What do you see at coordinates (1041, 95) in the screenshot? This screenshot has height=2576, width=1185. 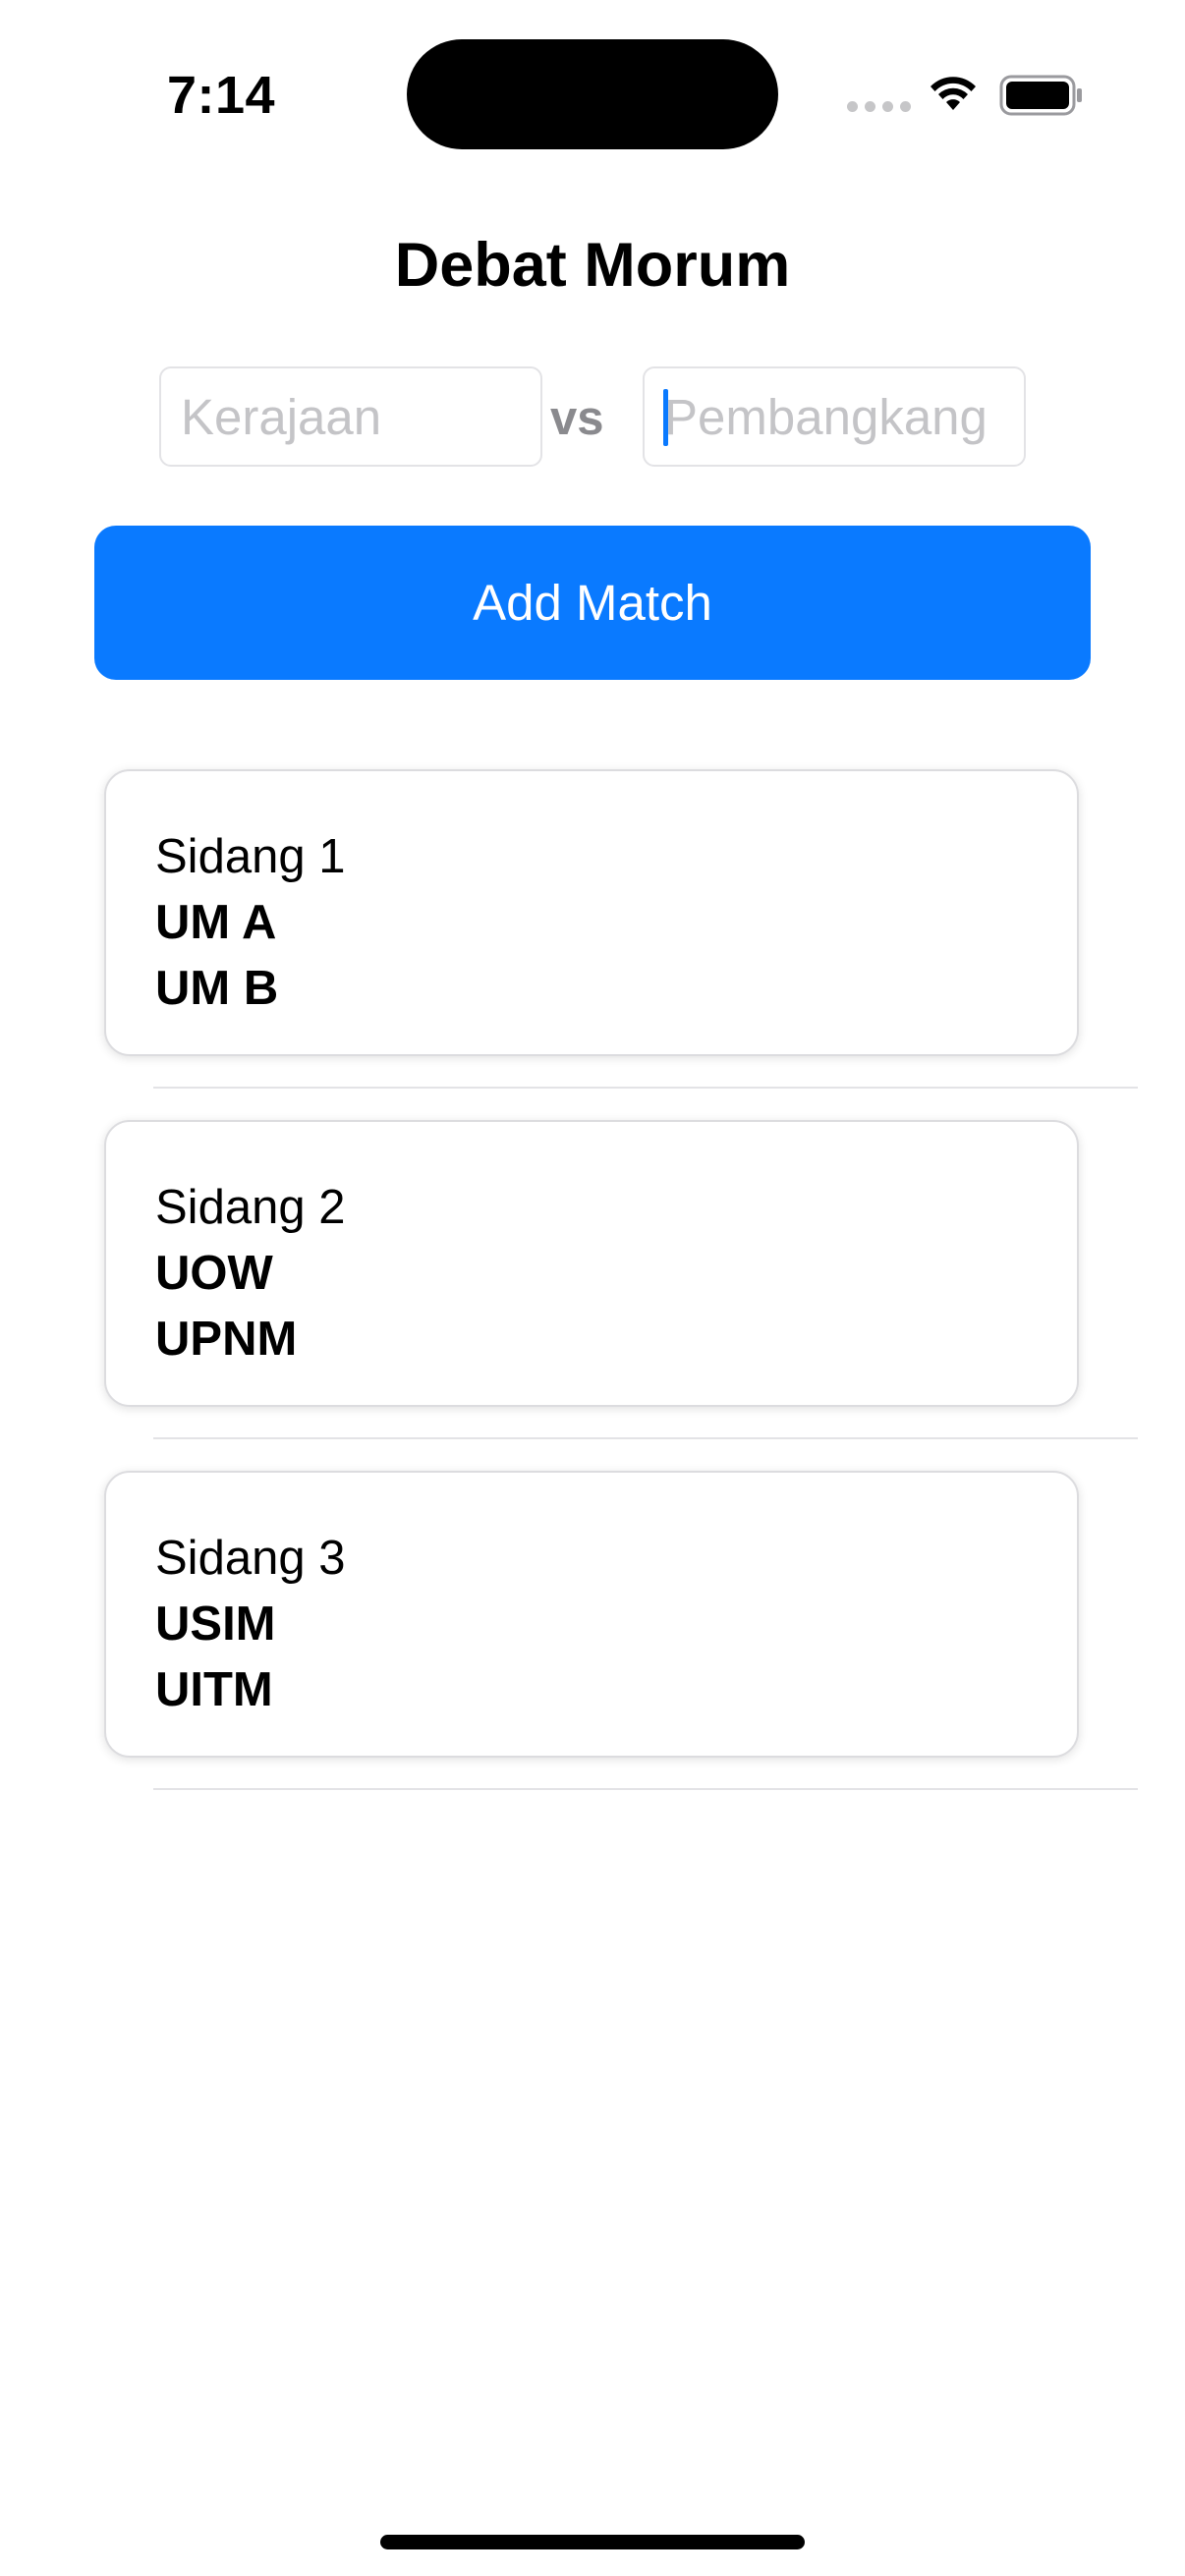 I see `battery-icon` at bounding box center [1041, 95].